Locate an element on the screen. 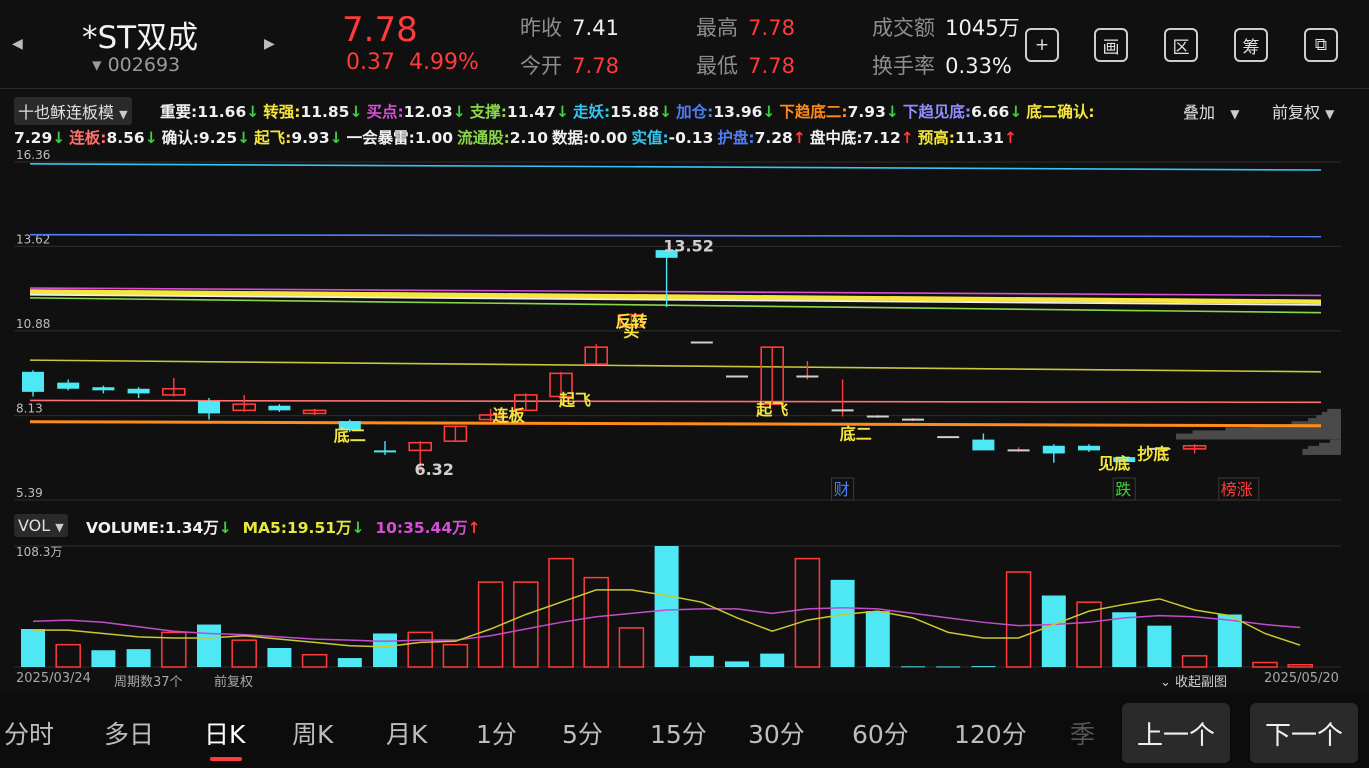 The width and height of the screenshot is (1369, 768). prev-close-value: 7.41 is located at coordinates (595, 28).